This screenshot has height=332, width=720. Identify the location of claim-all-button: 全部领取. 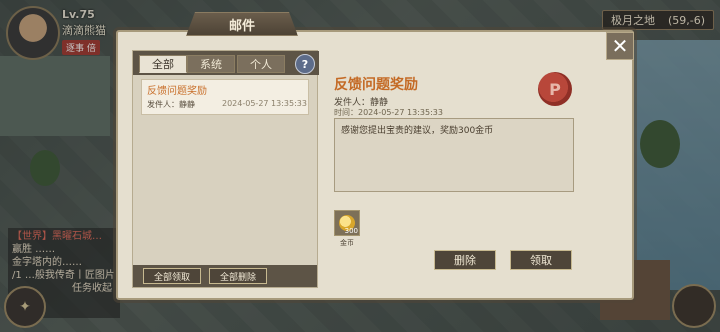
(172, 276).